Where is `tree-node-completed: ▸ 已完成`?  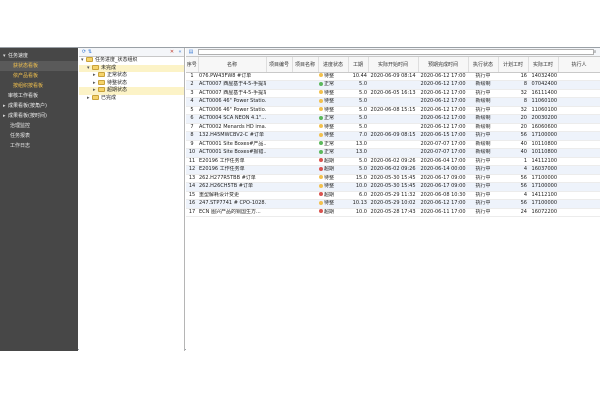 tree-node-completed: ▸ 已完成 is located at coordinates (131, 98).